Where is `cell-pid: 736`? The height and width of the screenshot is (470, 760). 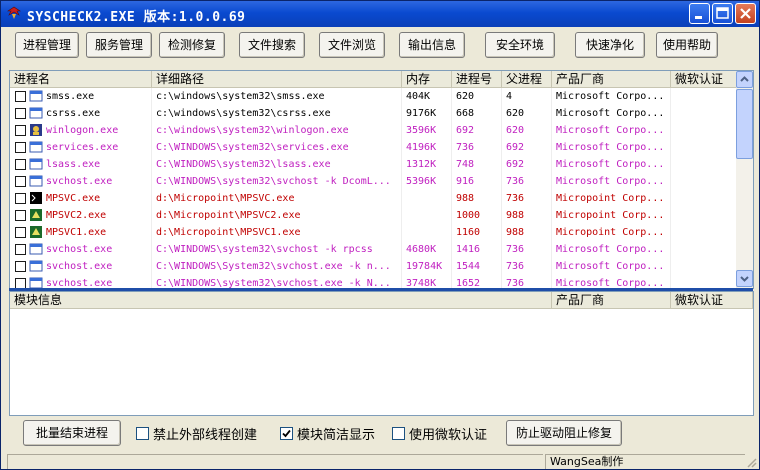
cell-pid: 736 is located at coordinates (477, 147).